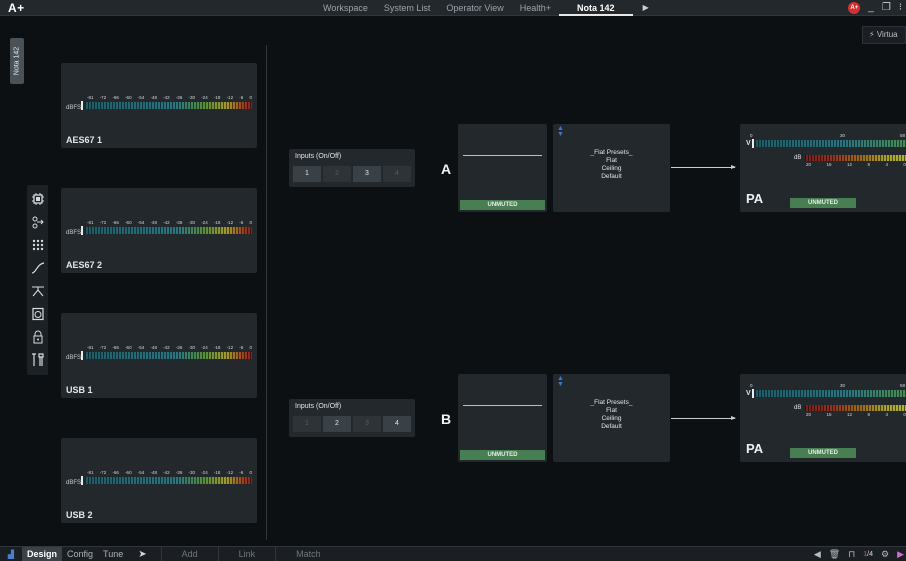 This screenshot has width=906, height=561. I want to click on gain-reduction-meter, so click(855, 408).